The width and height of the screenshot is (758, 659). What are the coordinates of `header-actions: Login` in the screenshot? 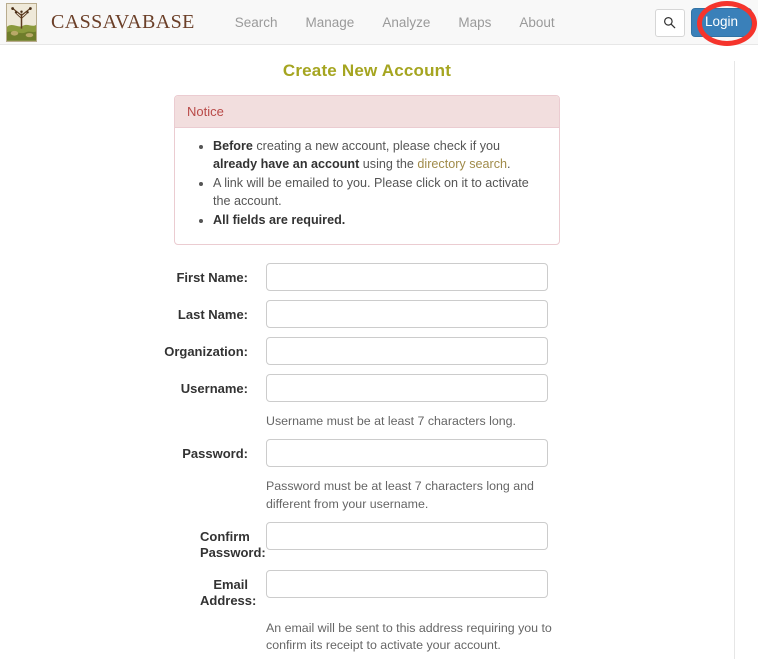 It's located at (703, 22).